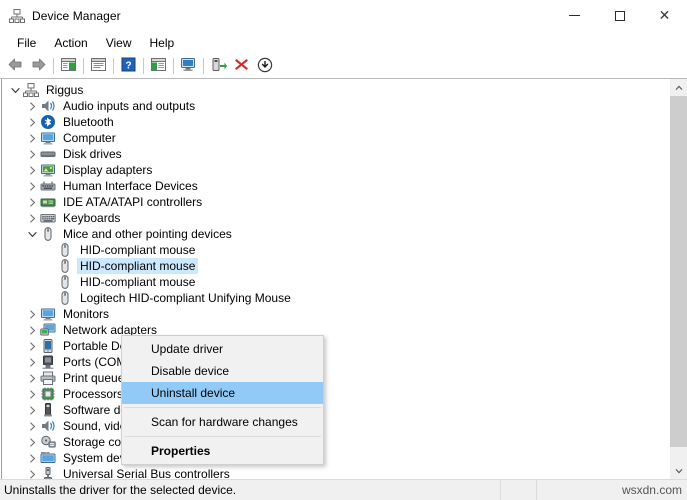 This screenshot has width=687, height=500. Describe the element at coordinates (335, 410) in the screenshot. I see `tree-item: Software devices` at that location.